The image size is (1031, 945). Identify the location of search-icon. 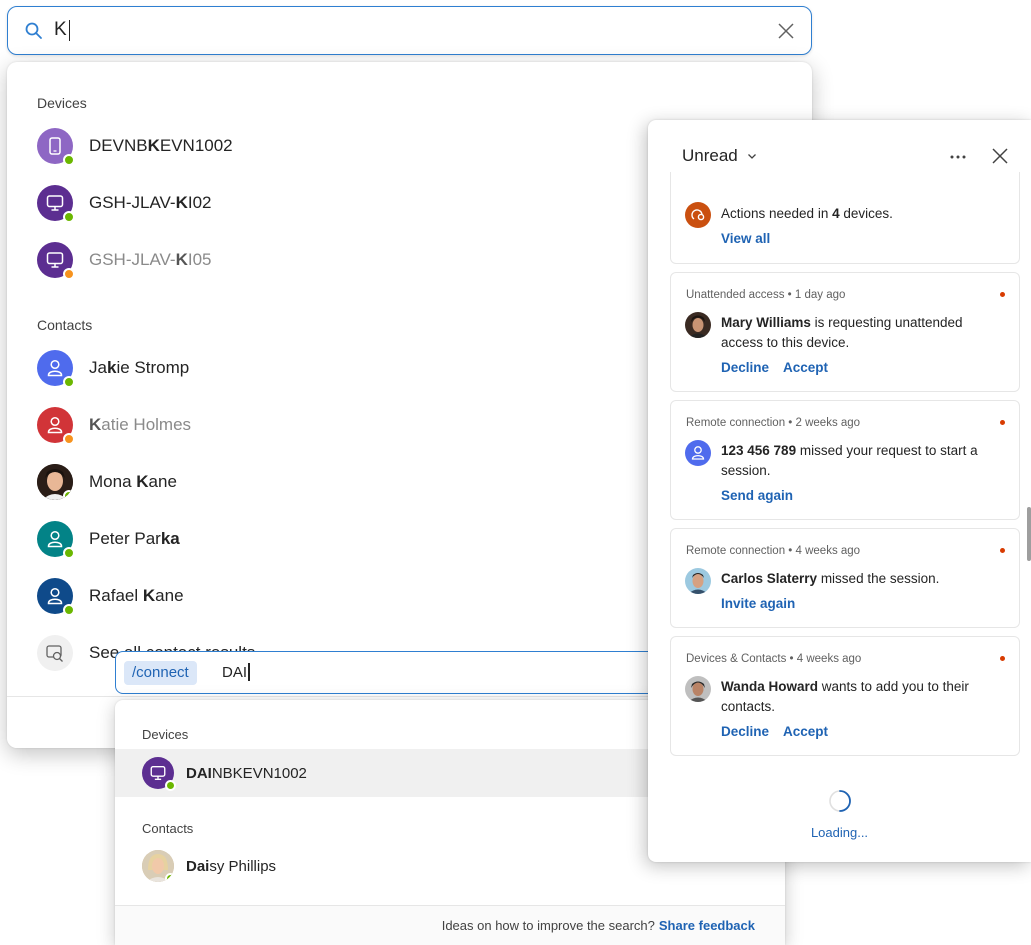
(33, 30).